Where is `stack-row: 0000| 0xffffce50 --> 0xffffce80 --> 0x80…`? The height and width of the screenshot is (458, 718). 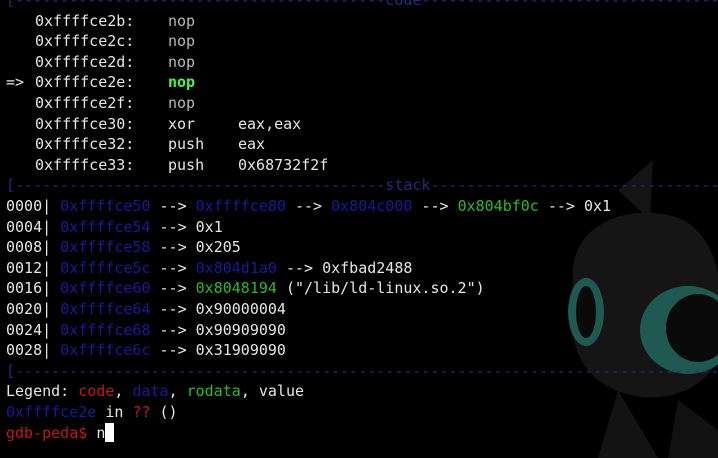
stack-row: 0000| 0xffffce50 --> 0xffffce80 --> 0x80… is located at coordinates (308, 206).